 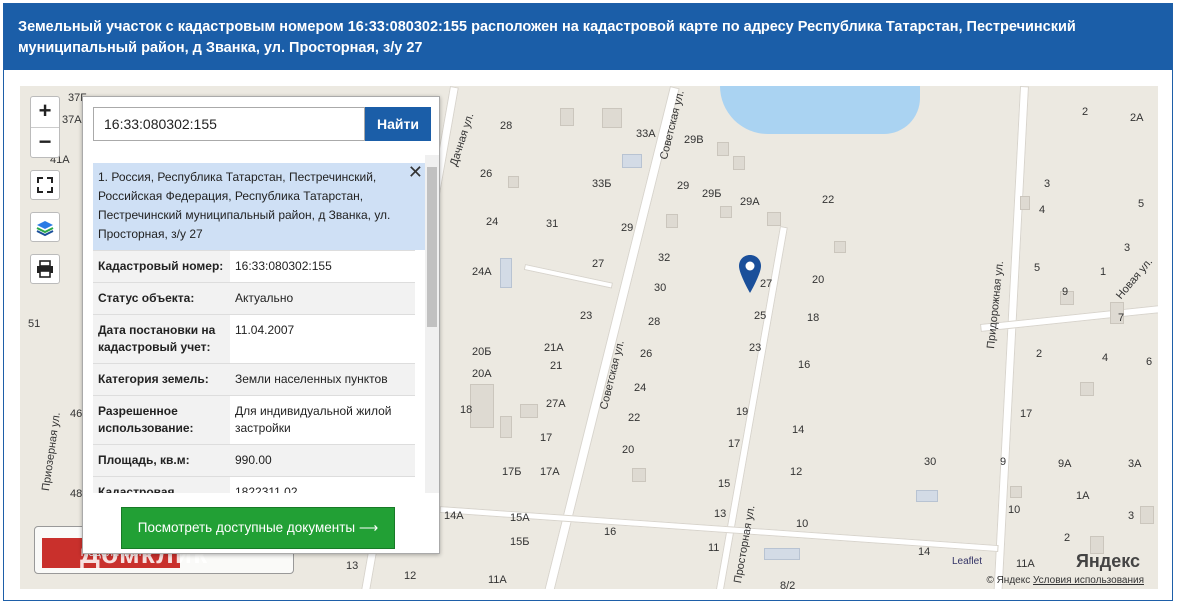 I want to click on table-row: Статус объекта: Актуально, so click(x=254, y=298).